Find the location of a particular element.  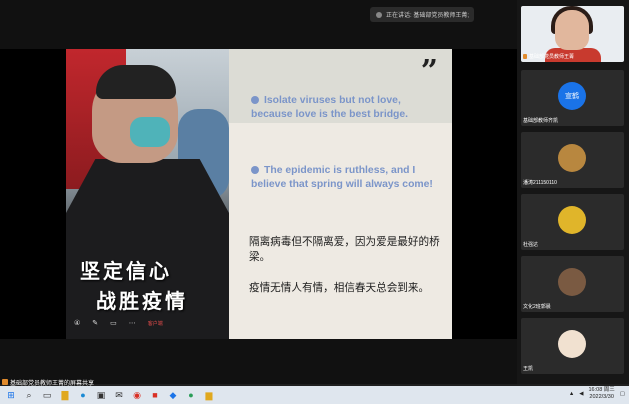

participant-name: 潘涛211150110 is located at coordinates (540, 183).